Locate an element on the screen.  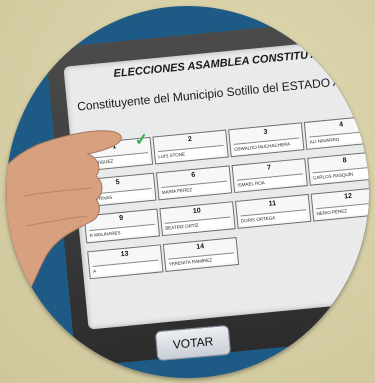
candidate-name: OSWALDO MUCHACHERA is located at coordinates (267, 145).